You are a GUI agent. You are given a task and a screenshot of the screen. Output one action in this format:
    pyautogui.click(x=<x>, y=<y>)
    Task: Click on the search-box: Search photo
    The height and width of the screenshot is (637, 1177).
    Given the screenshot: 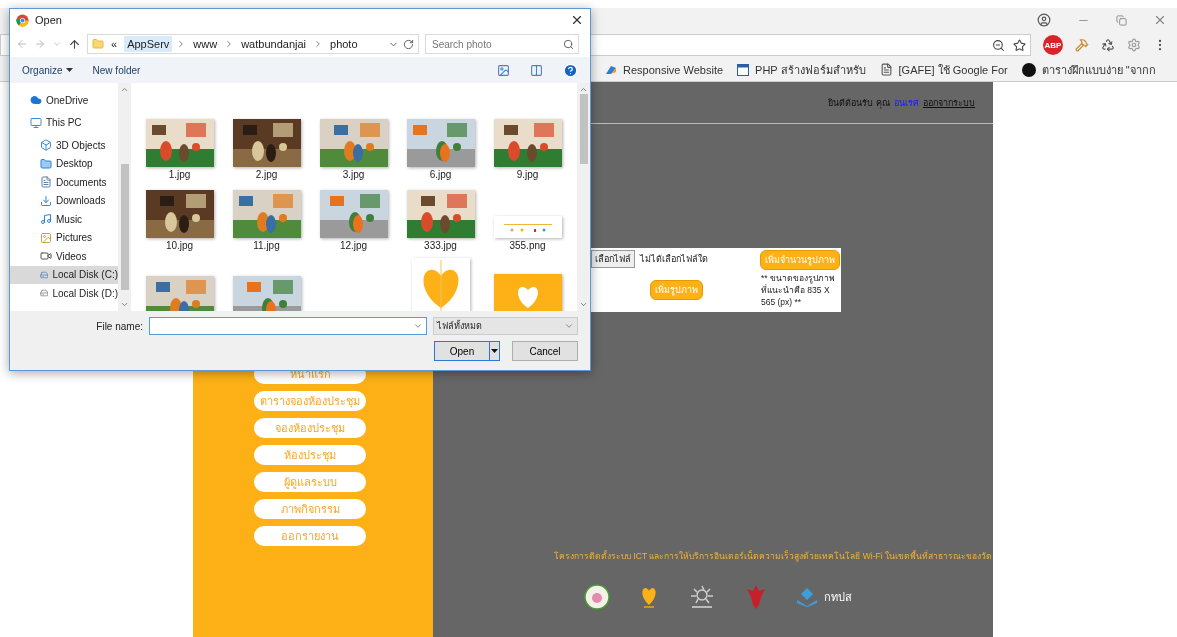 What is the action you would take?
    pyautogui.click(x=502, y=44)
    